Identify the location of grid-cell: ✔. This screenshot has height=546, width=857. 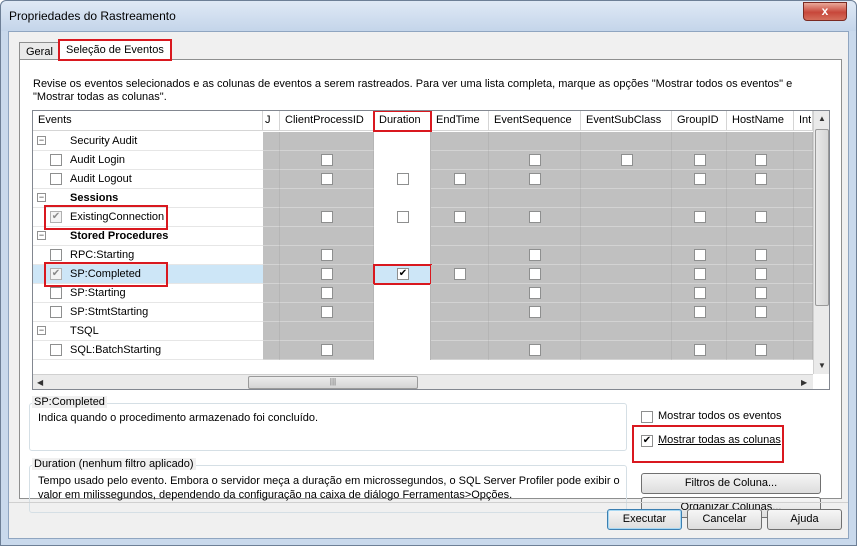
(402, 274).